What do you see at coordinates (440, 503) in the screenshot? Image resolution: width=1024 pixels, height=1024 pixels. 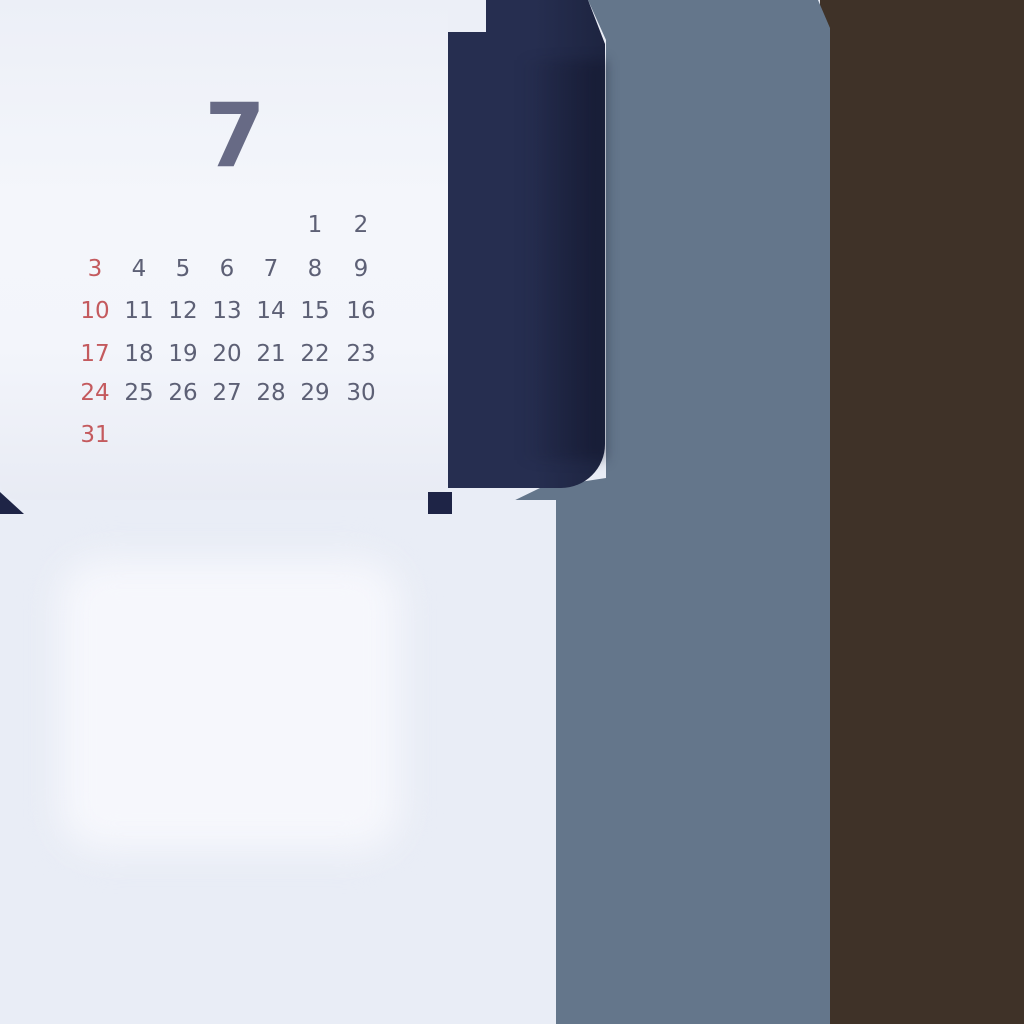 I see `card-foot-right` at bounding box center [440, 503].